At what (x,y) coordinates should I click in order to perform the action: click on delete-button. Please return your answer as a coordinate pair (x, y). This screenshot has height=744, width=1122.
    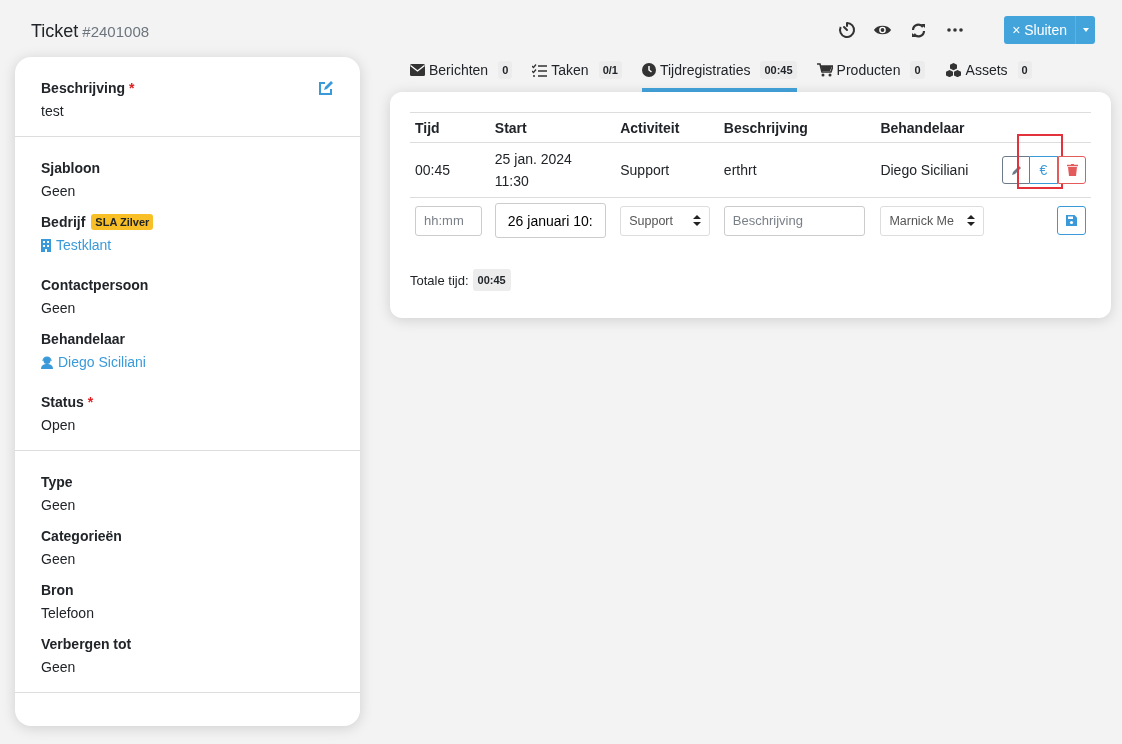
    Looking at the image, I should click on (1072, 170).